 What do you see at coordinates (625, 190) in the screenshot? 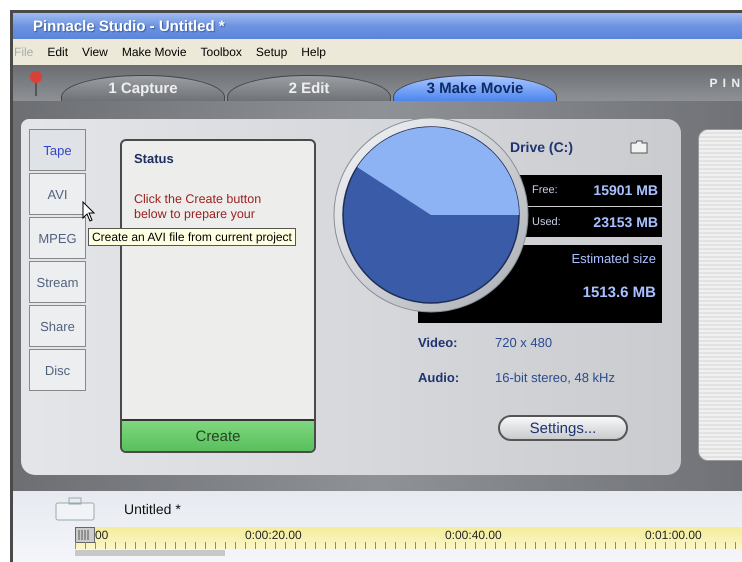
I see `free-value: 15901 MB` at bounding box center [625, 190].